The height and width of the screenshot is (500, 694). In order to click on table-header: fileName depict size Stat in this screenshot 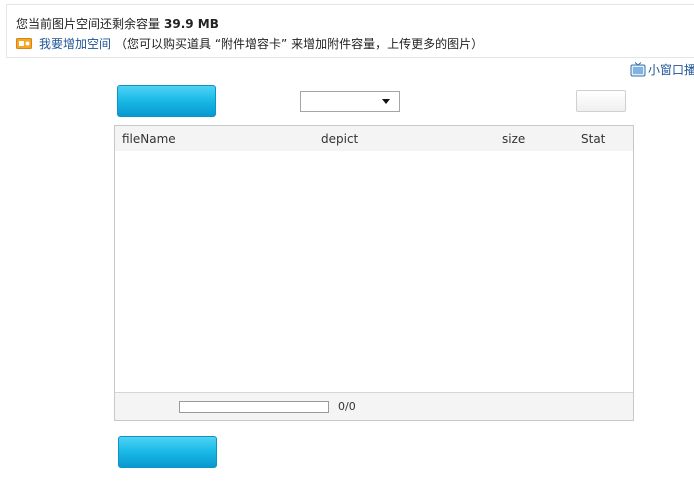, I will do `click(374, 138)`.